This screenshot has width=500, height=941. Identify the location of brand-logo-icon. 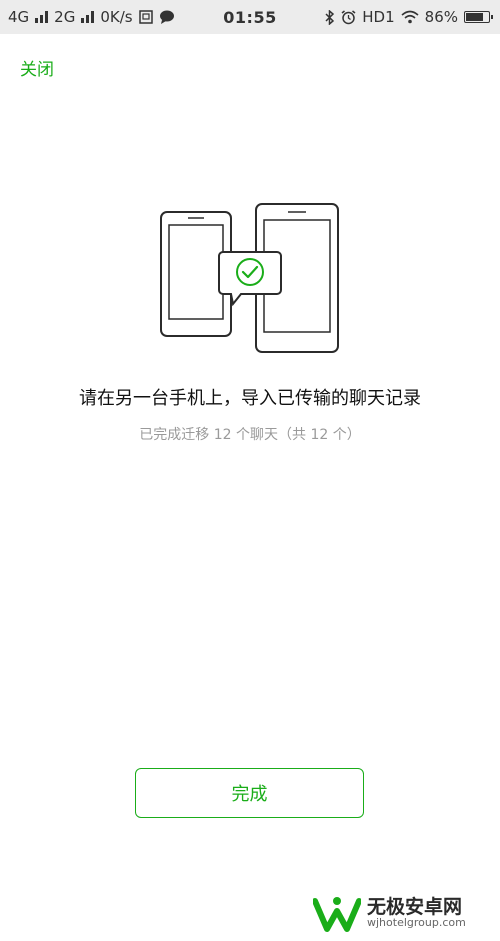
(337, 914).